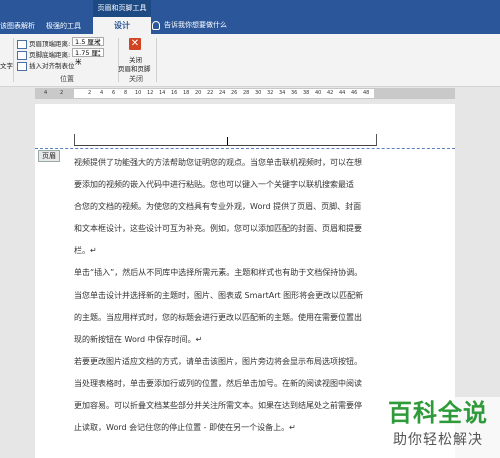 This screenshot has width=500, height=458. Describe the element at coordinates (63, 26) in the screenshot. I see `tab-tools: 极强的工具` at that location.